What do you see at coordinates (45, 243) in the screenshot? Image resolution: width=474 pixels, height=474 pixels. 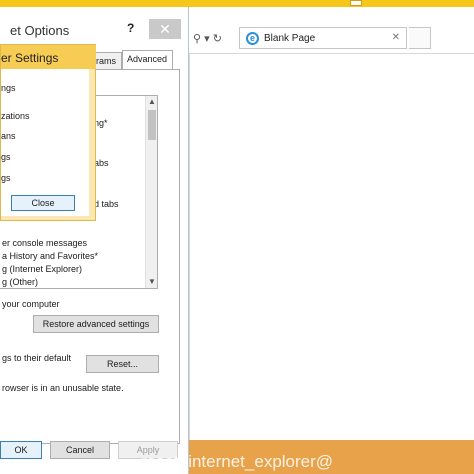 I see `list-item: er console messages` at bounding box center [45, 243].